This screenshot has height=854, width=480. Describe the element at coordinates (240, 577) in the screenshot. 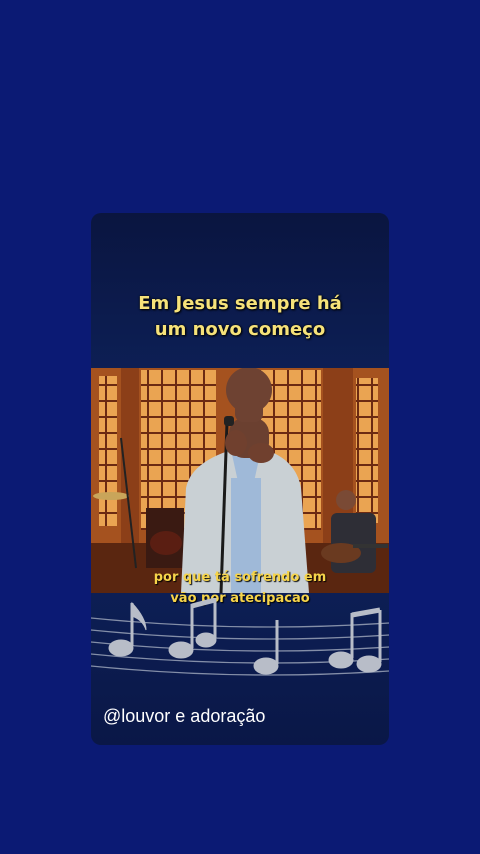

I see `lyrics-line-1: por que tá sofrendo em` at that location.